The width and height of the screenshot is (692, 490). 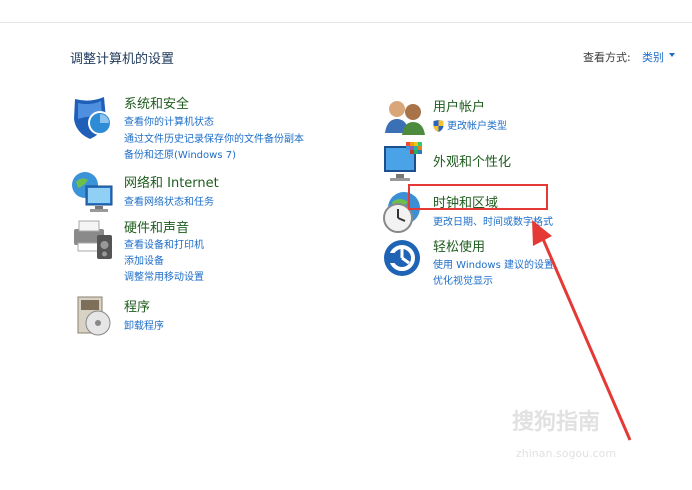 I want to click on appearance-monitor-icon, so click(x=405, y=163).